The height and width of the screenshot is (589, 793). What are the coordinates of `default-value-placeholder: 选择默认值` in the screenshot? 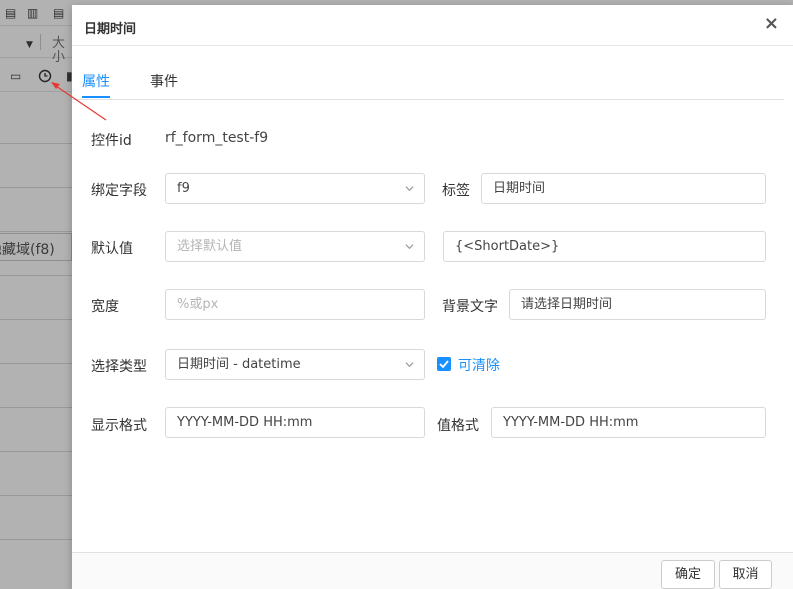 It's located at (210, 246).